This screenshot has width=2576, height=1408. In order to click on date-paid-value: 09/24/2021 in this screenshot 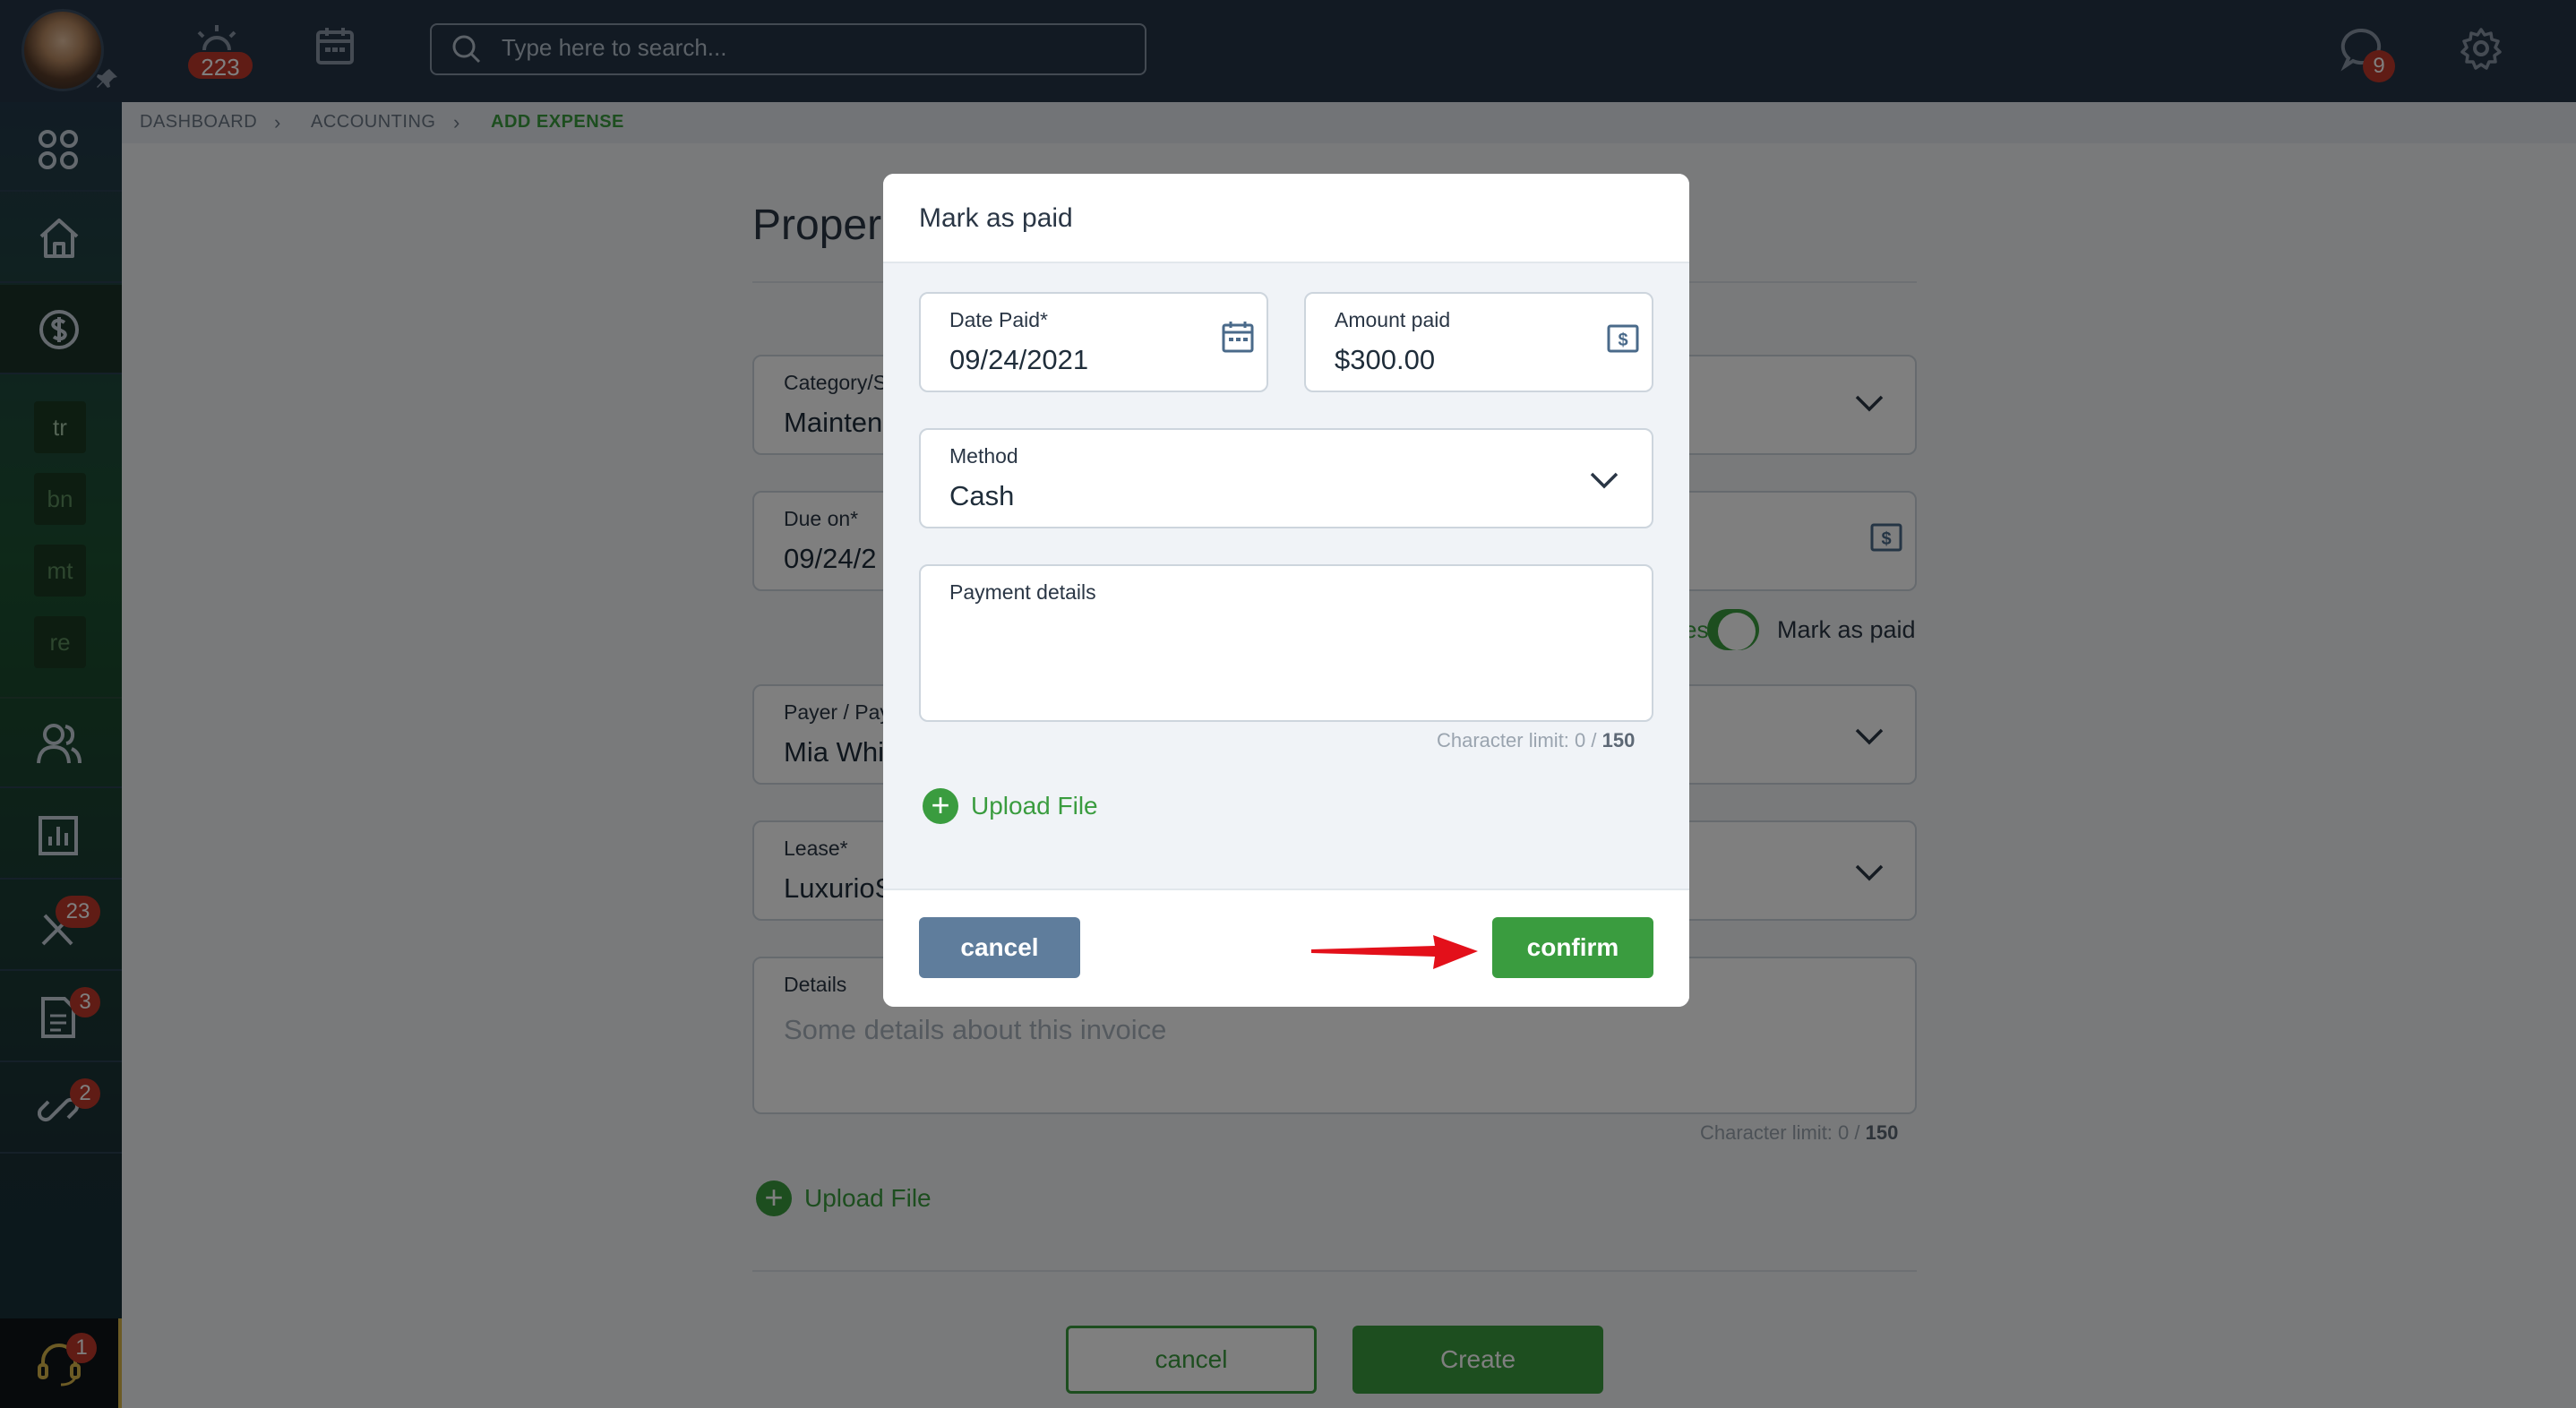, I will do `click(1019, 359)`.